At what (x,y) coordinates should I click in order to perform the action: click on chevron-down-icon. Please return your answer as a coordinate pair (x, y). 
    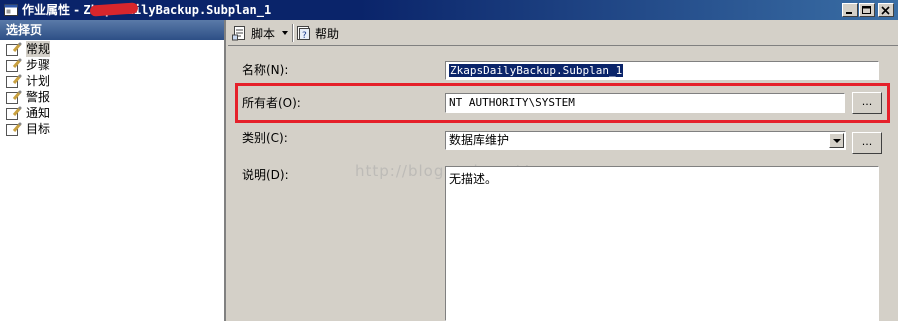
    Looking at the image, I should click on (836, 140).